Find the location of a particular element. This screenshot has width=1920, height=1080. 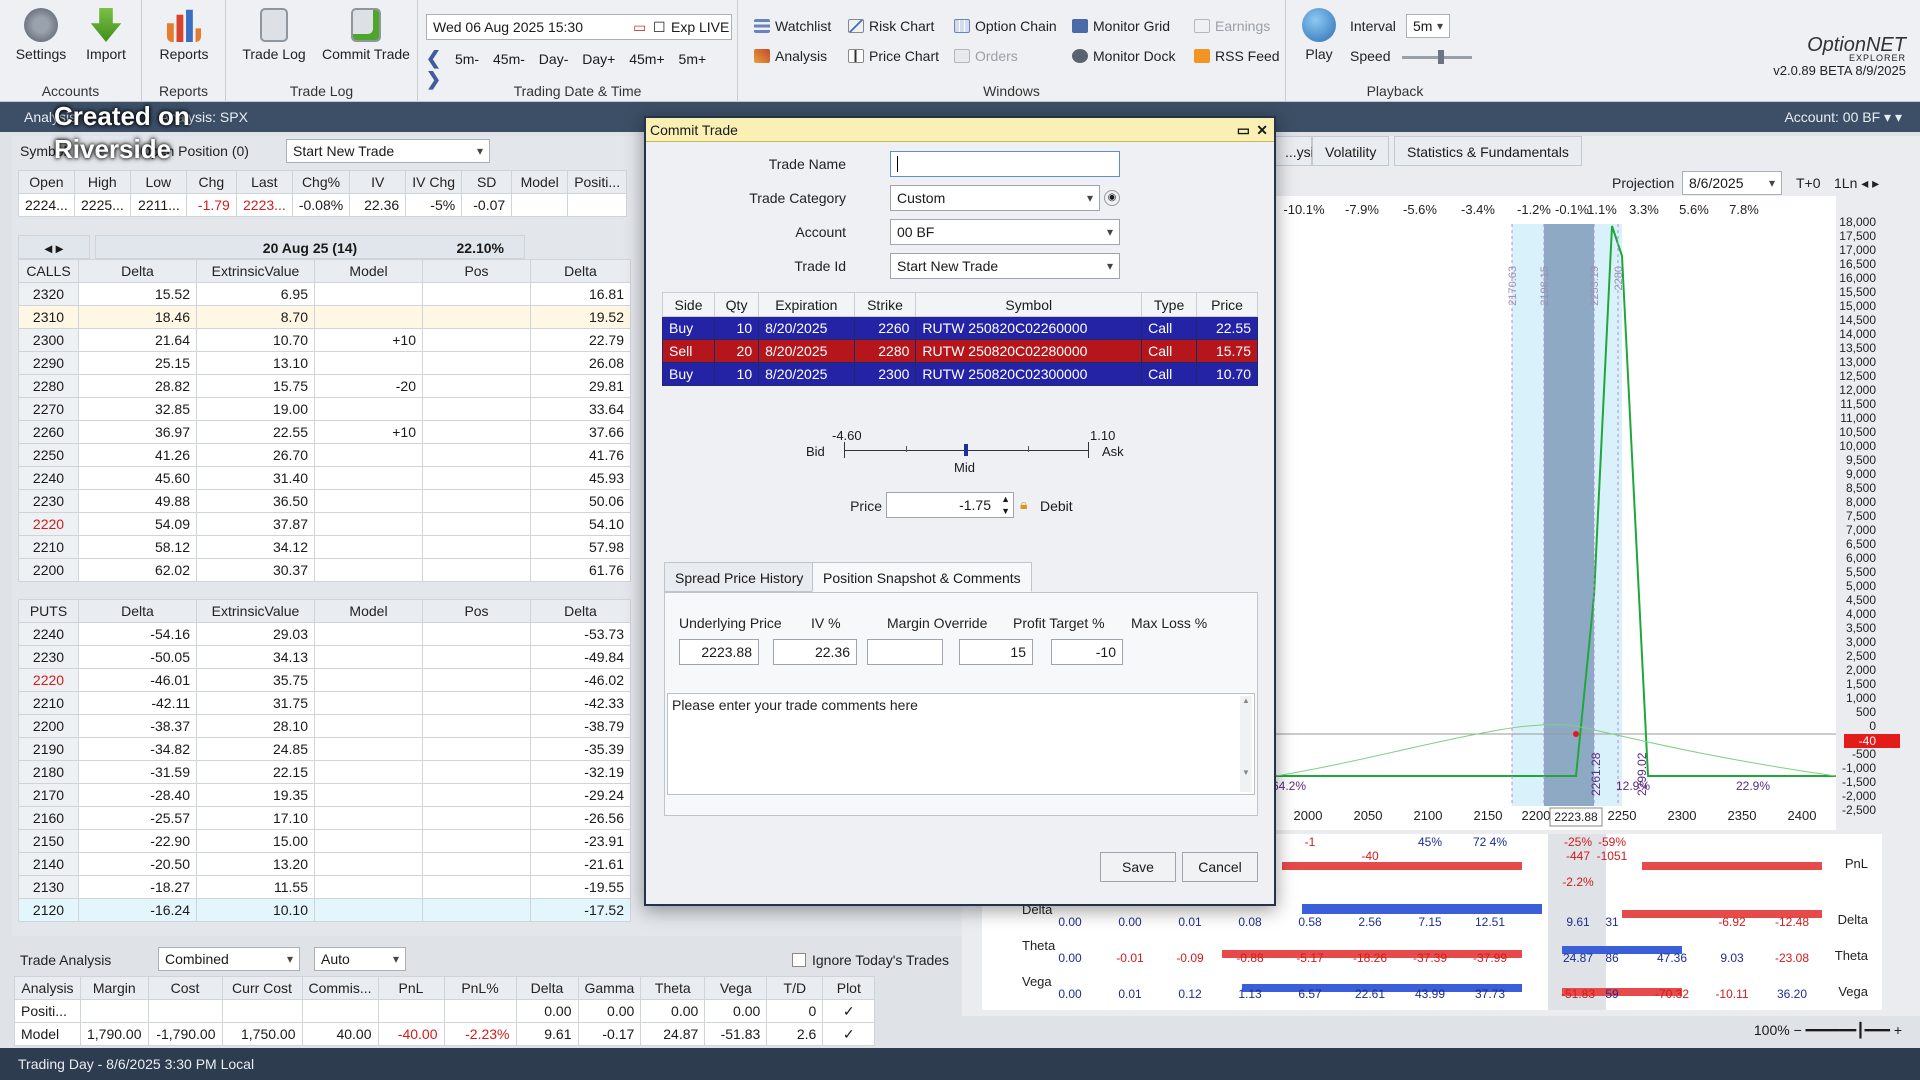

analysis-header: Gamma is located at coordinates (609, 988).